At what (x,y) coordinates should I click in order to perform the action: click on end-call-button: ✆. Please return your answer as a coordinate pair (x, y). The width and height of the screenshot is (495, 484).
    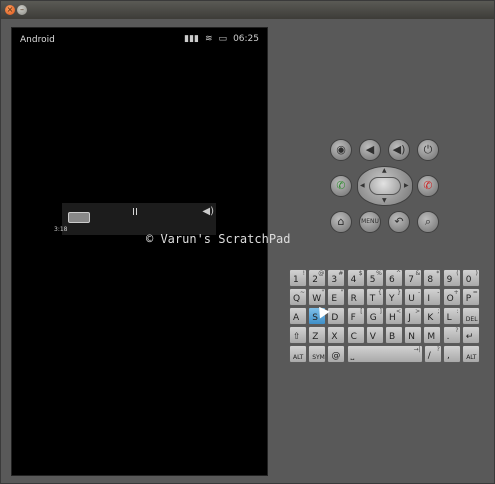
    Looking at the image, I should click on (428, 186).